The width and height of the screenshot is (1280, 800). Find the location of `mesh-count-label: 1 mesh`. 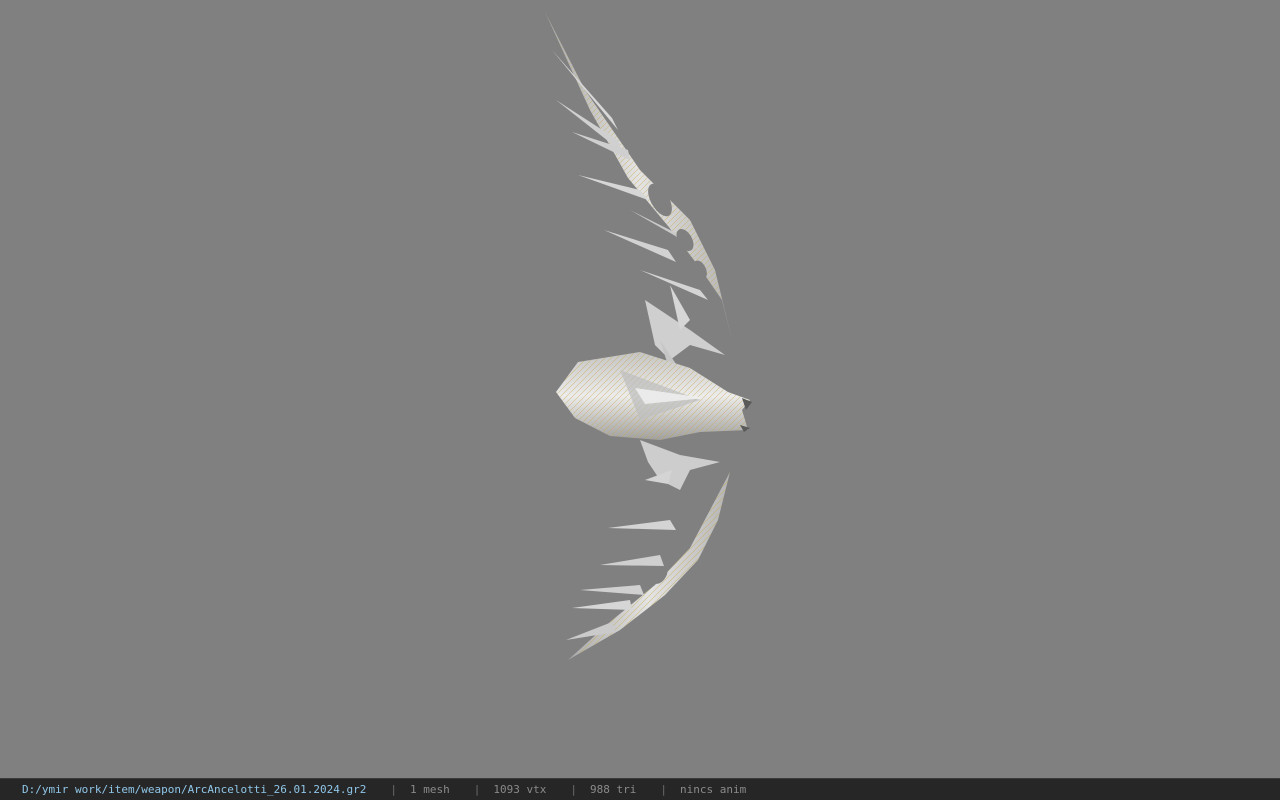

mesh-count-label: 1 mesh is located at coordinates (430, 789).